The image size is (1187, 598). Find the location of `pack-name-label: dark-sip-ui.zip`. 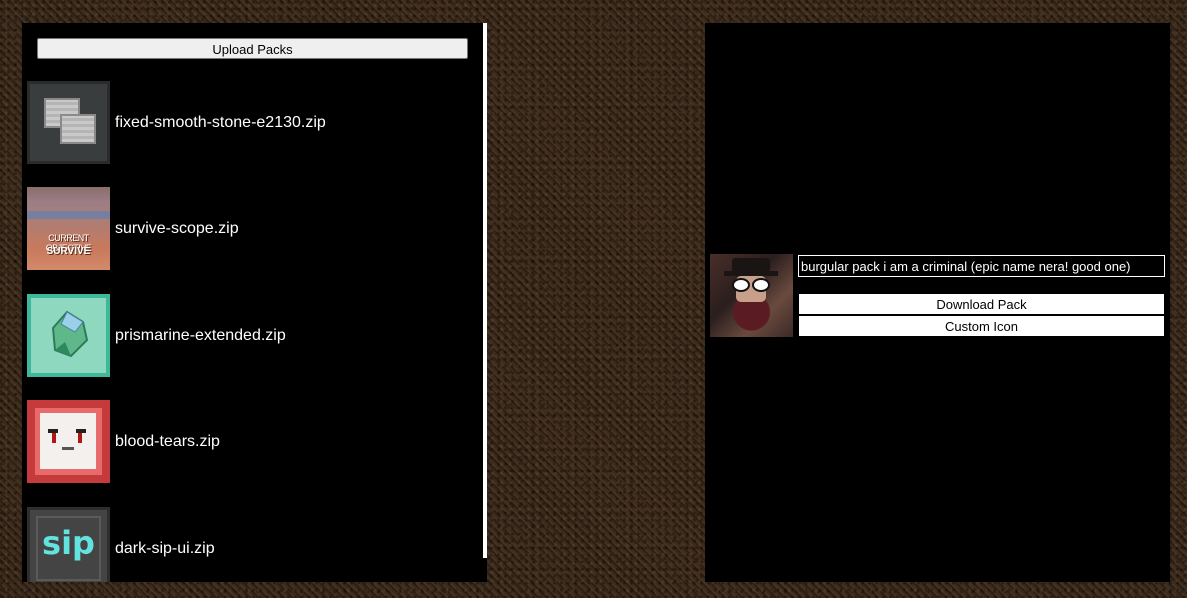

pack-name-label: dark-sip-ui.zip is located at coordinates (165, 548).